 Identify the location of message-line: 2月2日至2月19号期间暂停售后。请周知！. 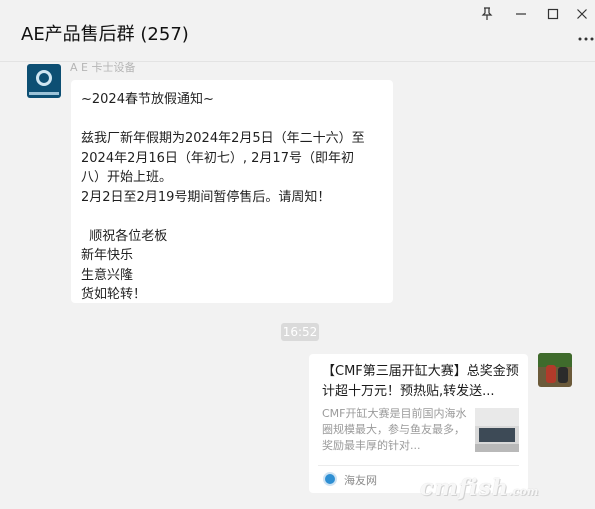
(206, 197).